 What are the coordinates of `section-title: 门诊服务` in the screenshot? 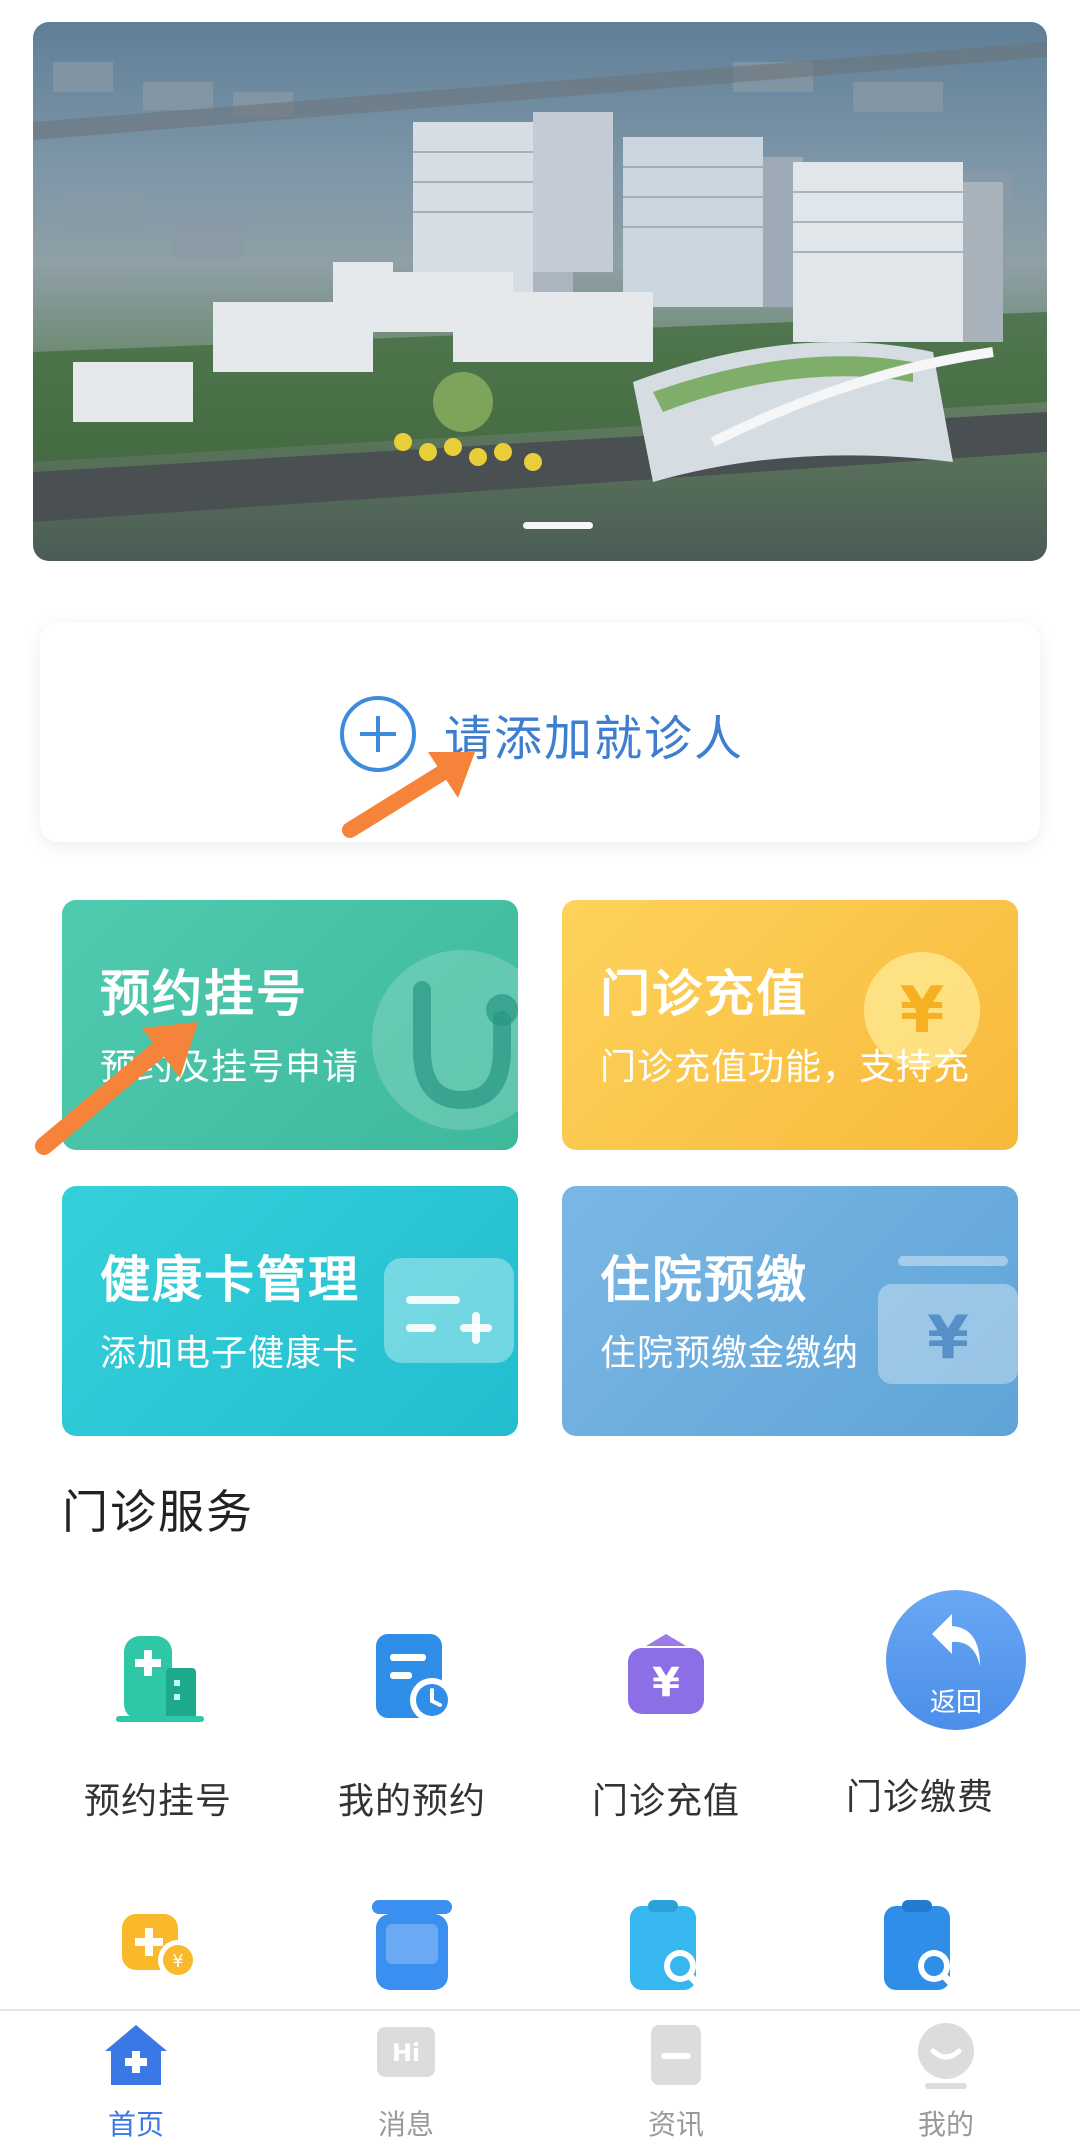 It's located at (158, 1512).